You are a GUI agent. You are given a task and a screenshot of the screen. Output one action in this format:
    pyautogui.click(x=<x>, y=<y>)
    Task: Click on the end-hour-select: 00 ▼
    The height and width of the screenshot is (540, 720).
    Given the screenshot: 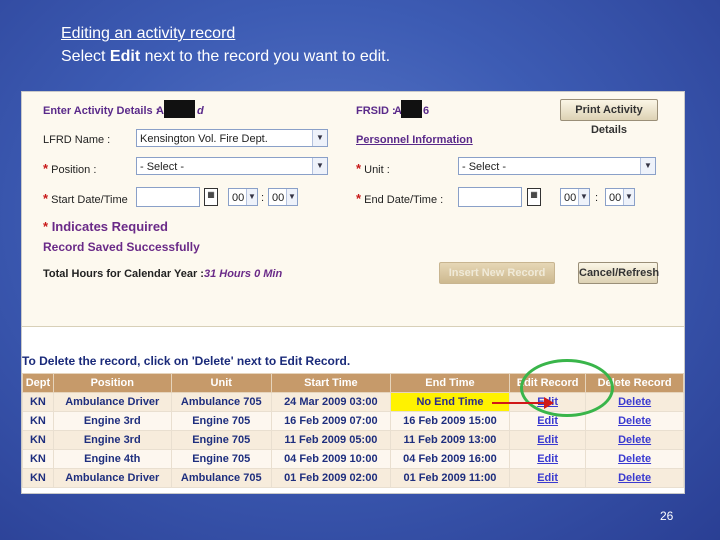 What is the action you would take?
    pyautogui.click(x=575, y=197)
    